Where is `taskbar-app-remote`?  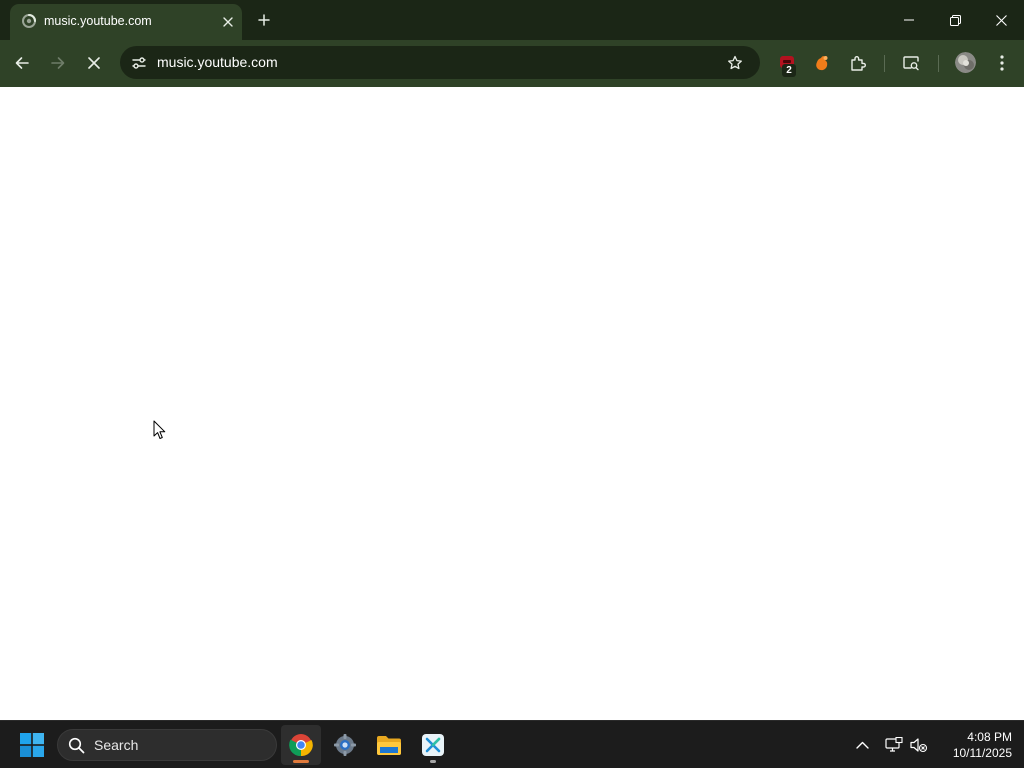
taskbar-app-remote is located at coordinates (433, 745).